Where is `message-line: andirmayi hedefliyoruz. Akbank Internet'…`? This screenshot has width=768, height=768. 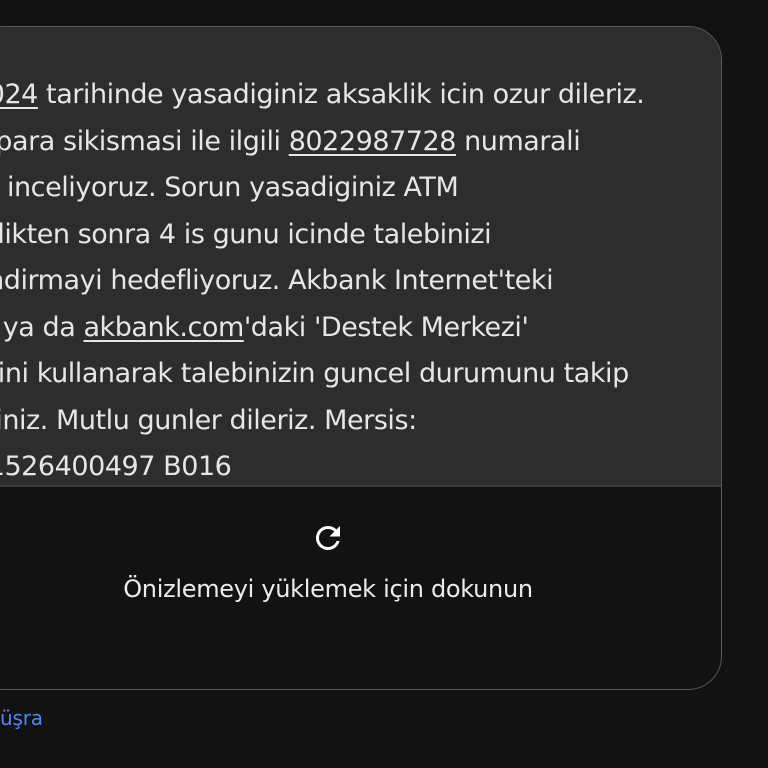
message-line: andirmayi hedefliyoruz. Akbank Internet'… is located at coordinates (277, 281).